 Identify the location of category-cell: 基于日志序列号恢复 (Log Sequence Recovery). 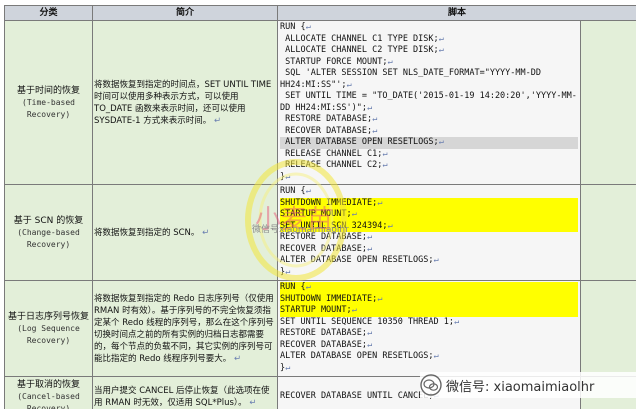
(48, 328).